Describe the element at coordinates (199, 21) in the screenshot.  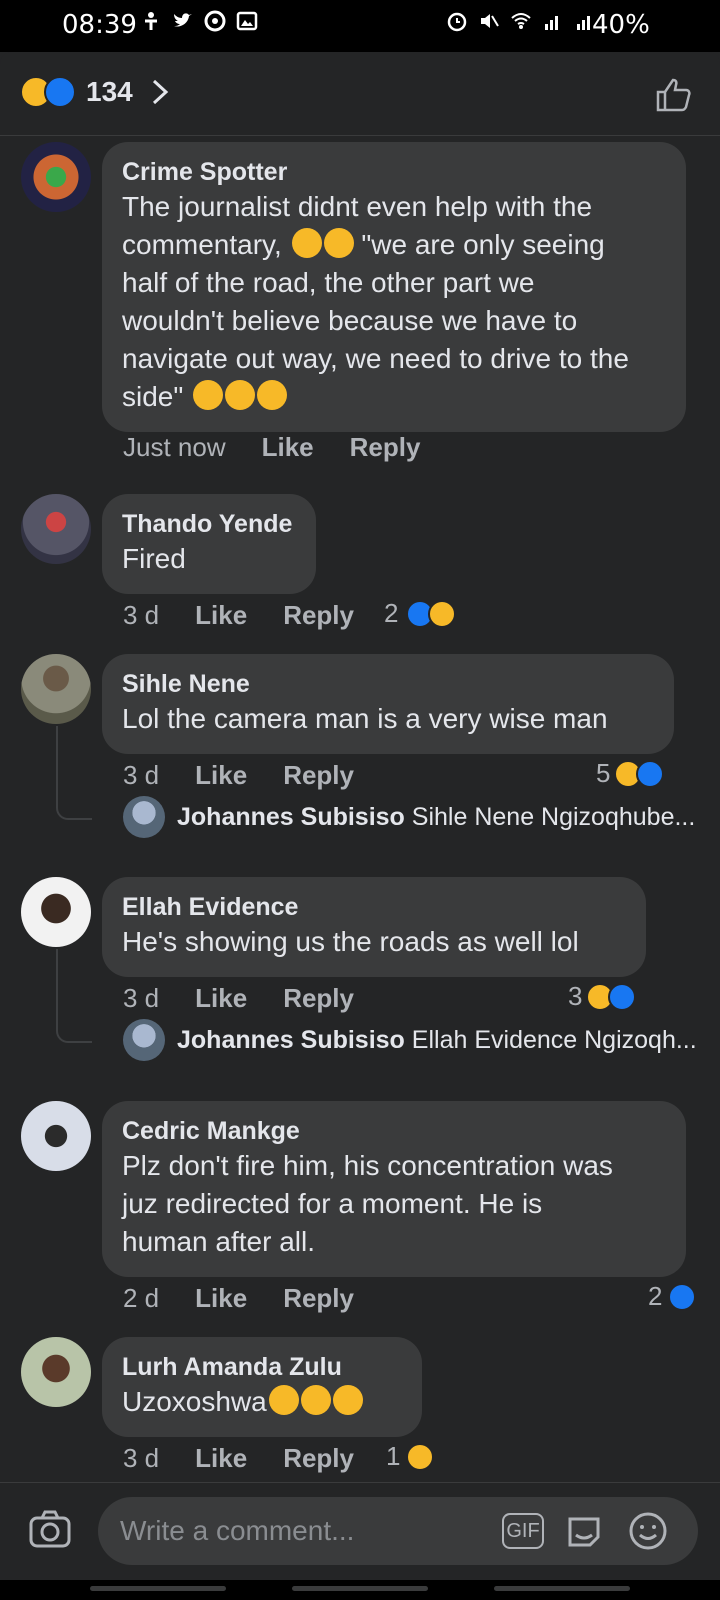
I see `status-left-icons` at that location.